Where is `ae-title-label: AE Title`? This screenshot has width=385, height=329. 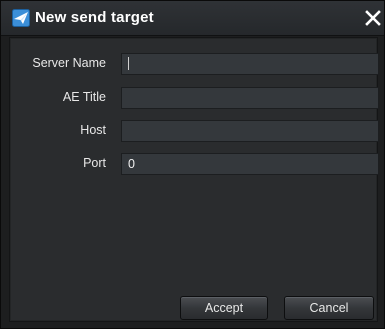 ae-title-label: AE Title is located at coordinates (84, 97).